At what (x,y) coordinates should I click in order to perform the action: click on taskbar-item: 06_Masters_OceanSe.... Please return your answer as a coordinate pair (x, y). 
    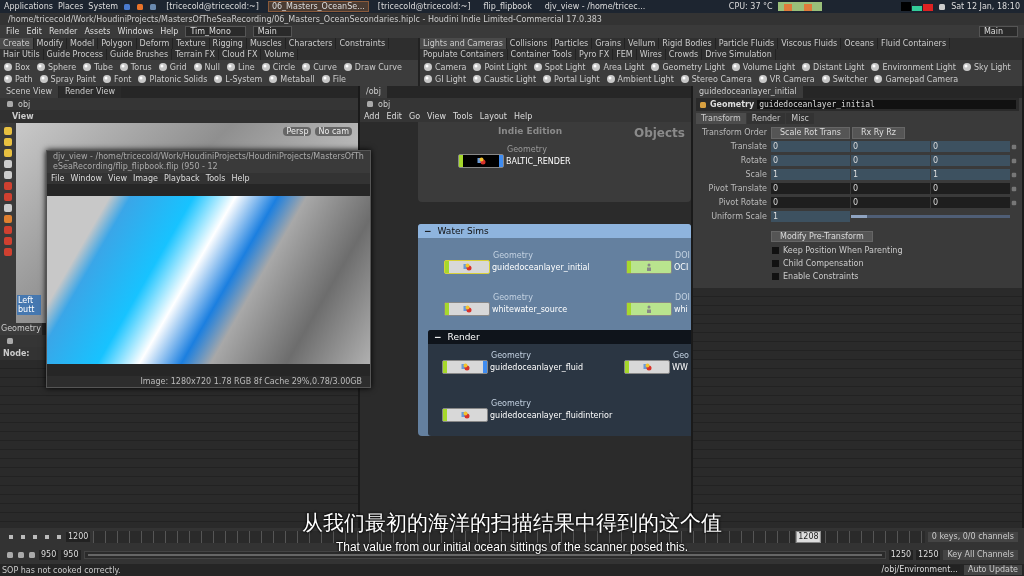
    Looking at the image, I should click on (318, 6).